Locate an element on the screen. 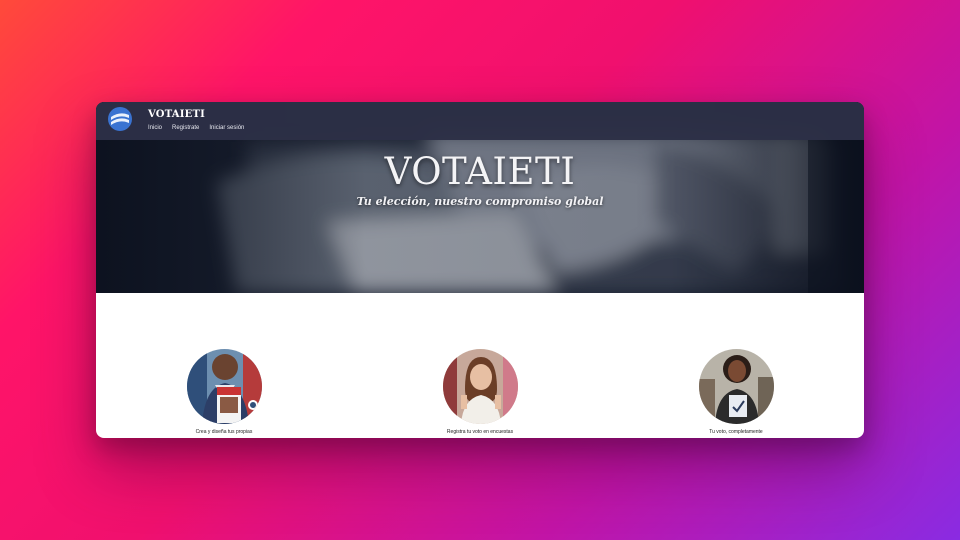  brand-name: VOTAIETI is located at coordinates (176, 114).